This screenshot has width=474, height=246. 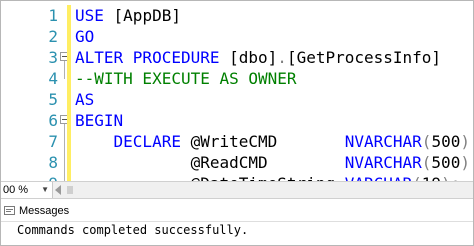 I want to click on code-line: 4 --WITH EXECUTE AS OWNER, so click(x=237, y=78).